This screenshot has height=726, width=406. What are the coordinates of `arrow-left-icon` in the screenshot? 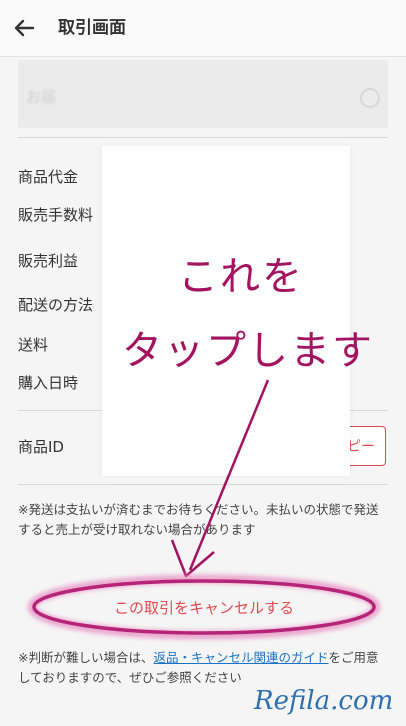 It's located at (24, 28).